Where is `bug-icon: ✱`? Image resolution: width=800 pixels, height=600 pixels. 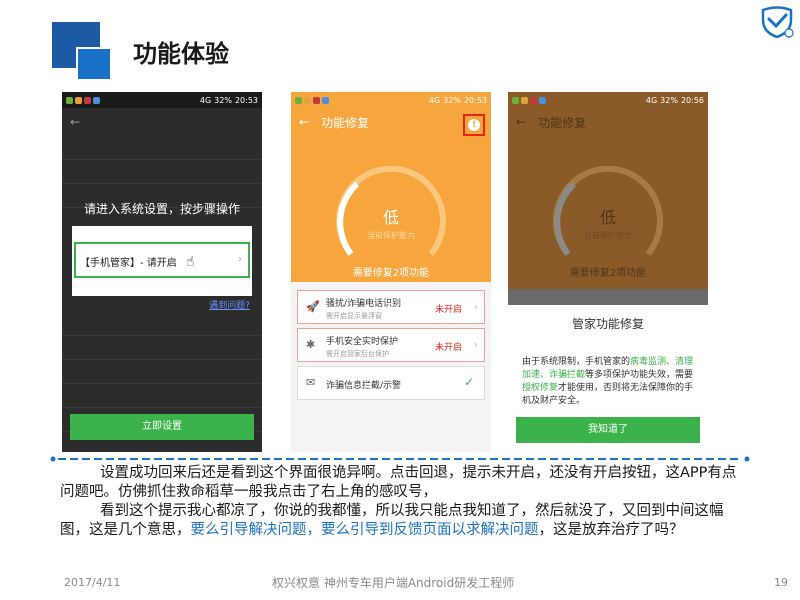 bug-icon: ✱ is located at coordinates (311, 344).